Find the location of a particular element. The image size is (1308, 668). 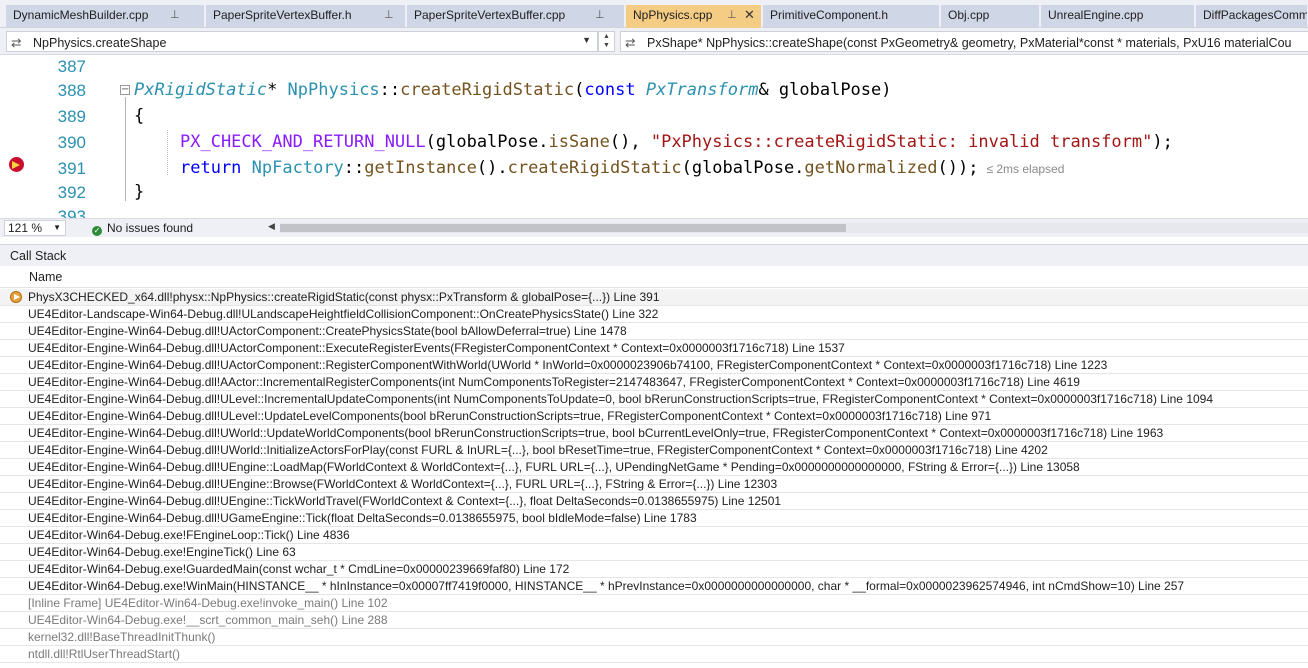

tab-label: PaperSpriteVertexBuffer.cpp is located at coordinates (490, 15).